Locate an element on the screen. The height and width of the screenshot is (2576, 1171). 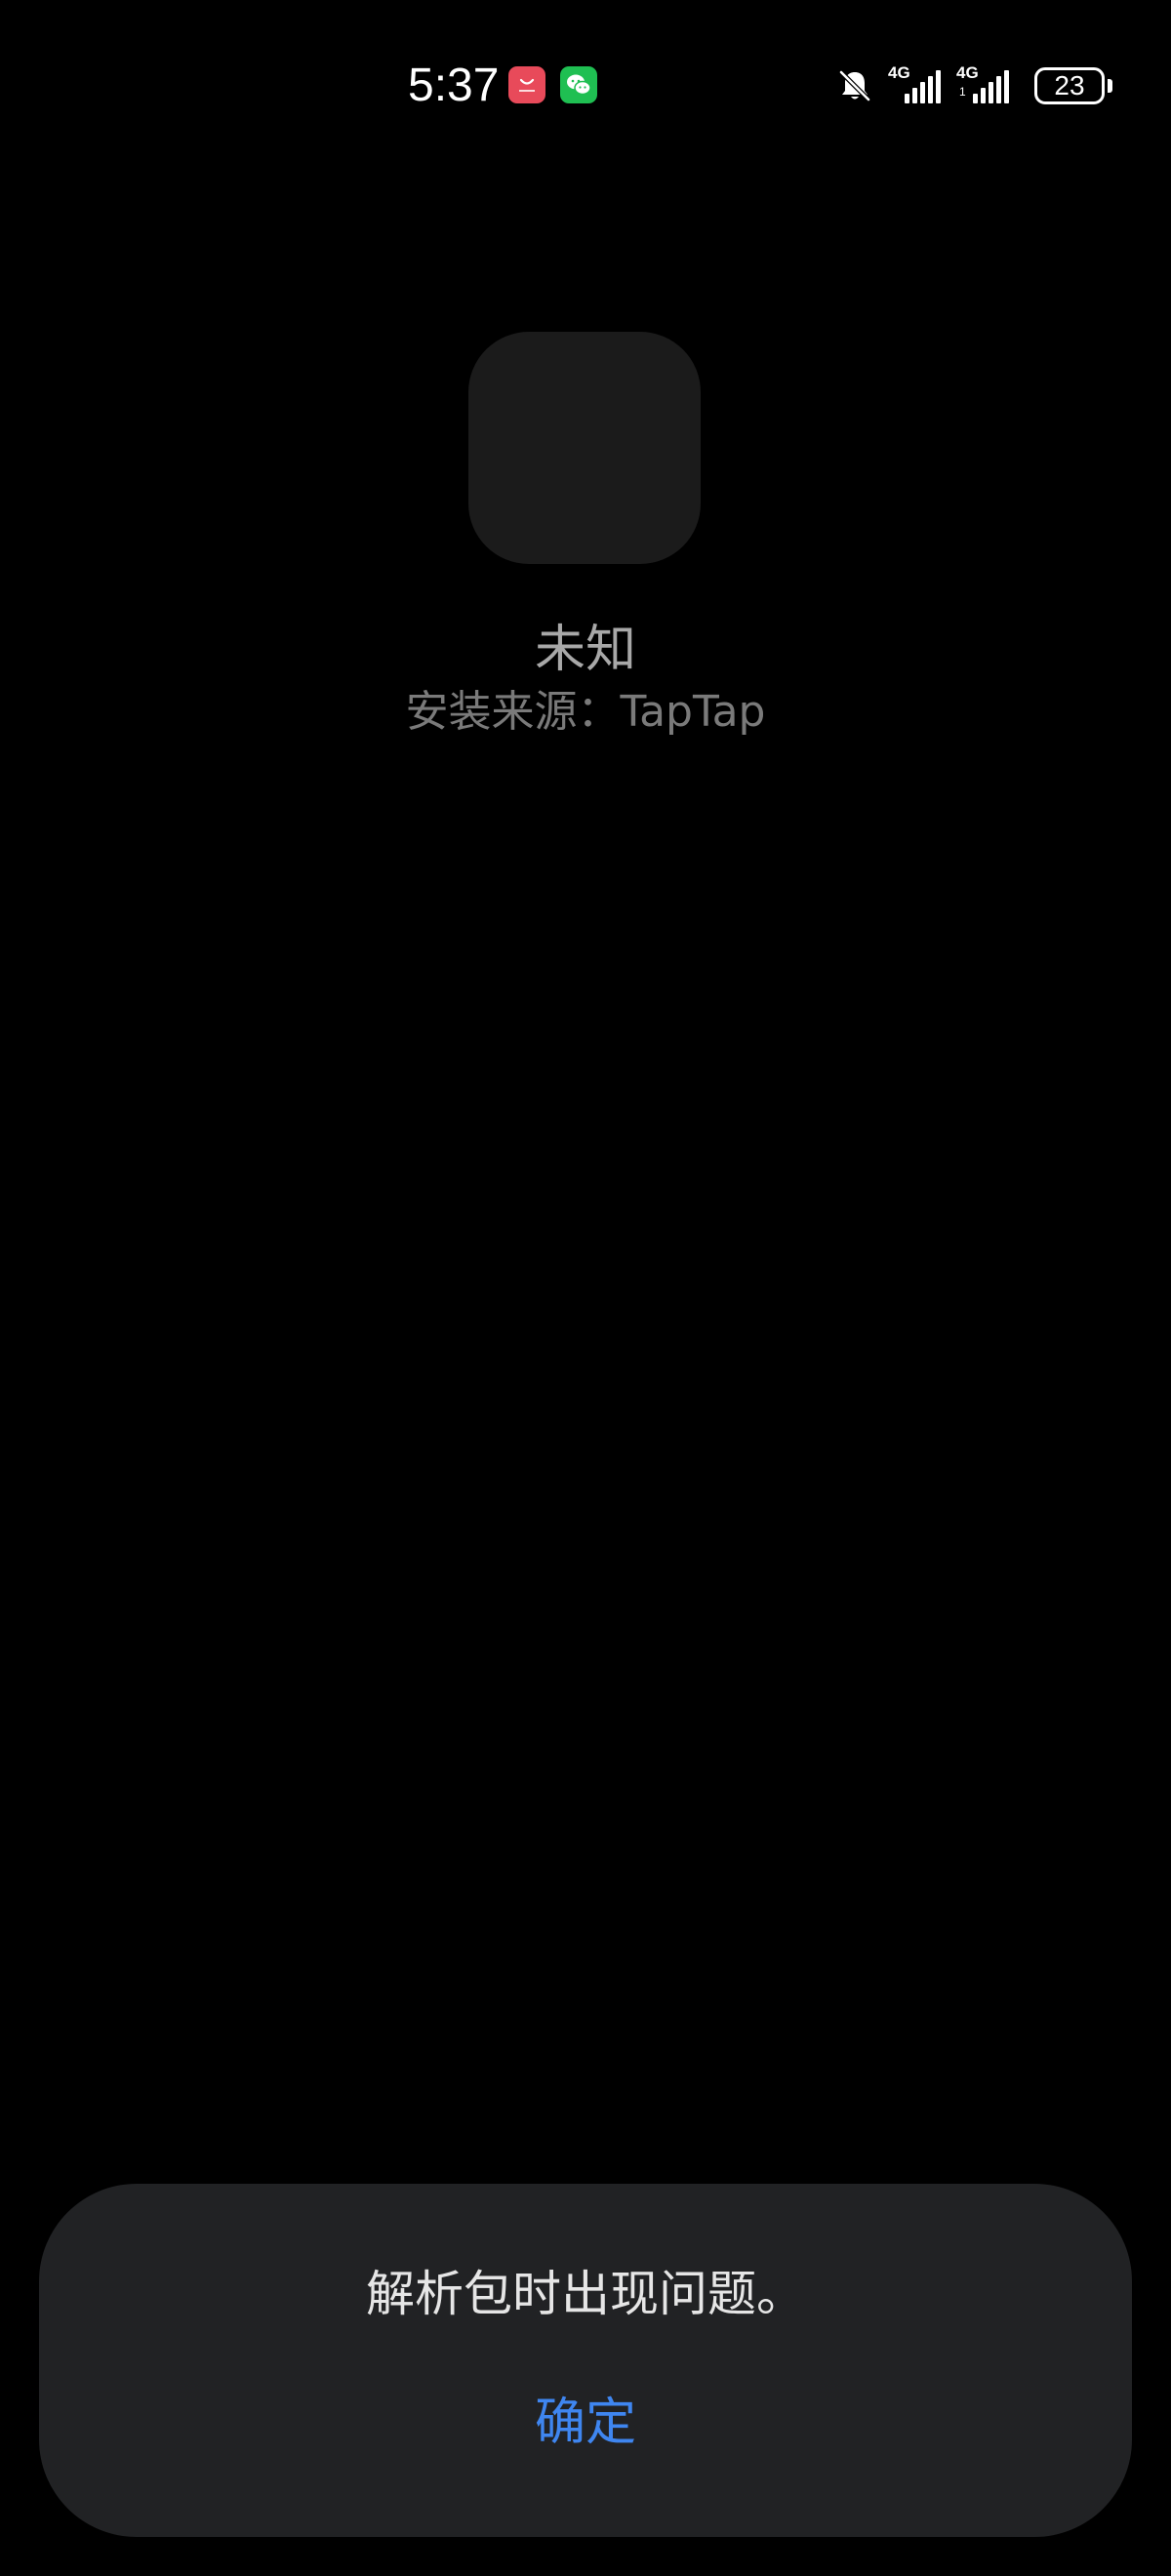
install-source-label: 安装来源：TapTap is located at coordinates (585, 712).